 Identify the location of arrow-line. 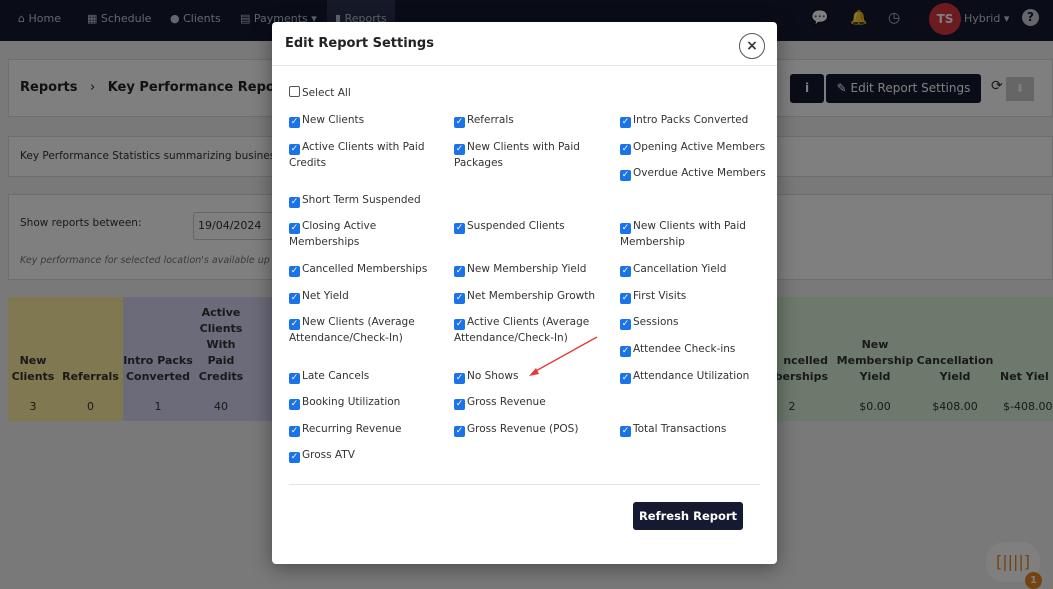
(565, 354).